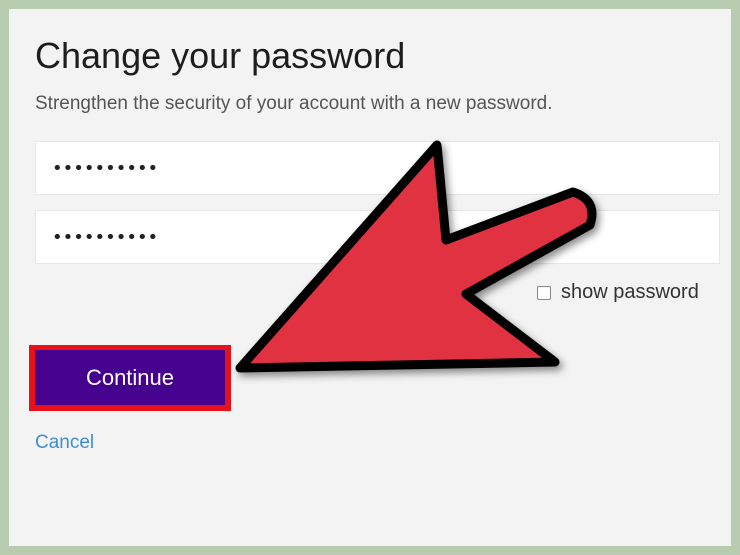 The width and height of the screenshot is (740, 555). What do you see at coordinates (630, 292) in the screenshot?
I see `show-password-label: show password` at bounding box center [630, 292].